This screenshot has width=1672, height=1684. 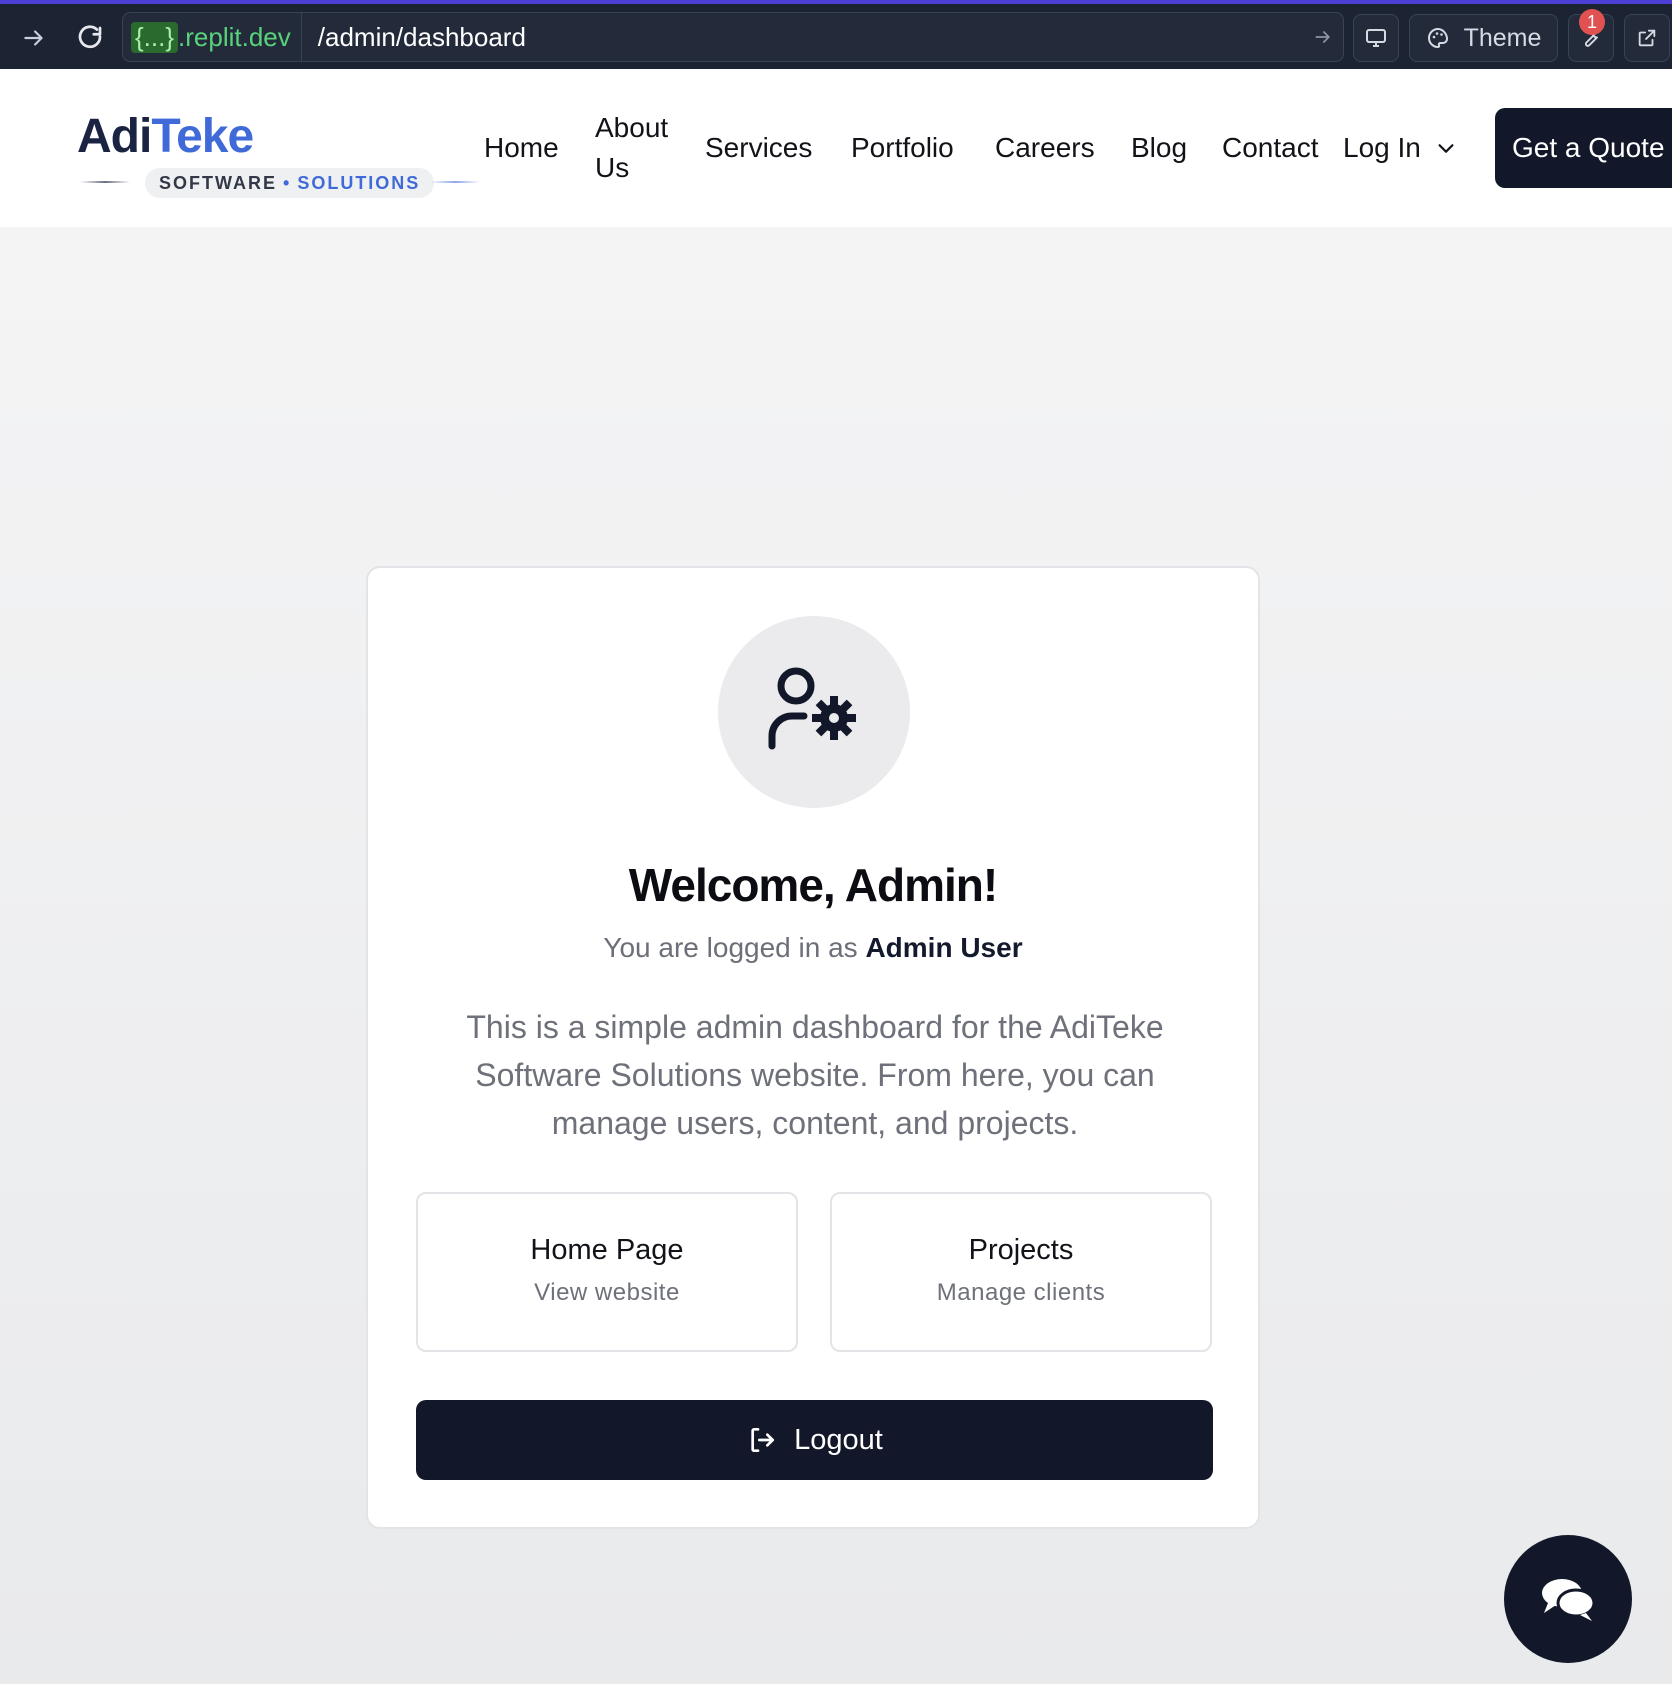 I want to click on nav-services: Services, so click(x=758, y=148).